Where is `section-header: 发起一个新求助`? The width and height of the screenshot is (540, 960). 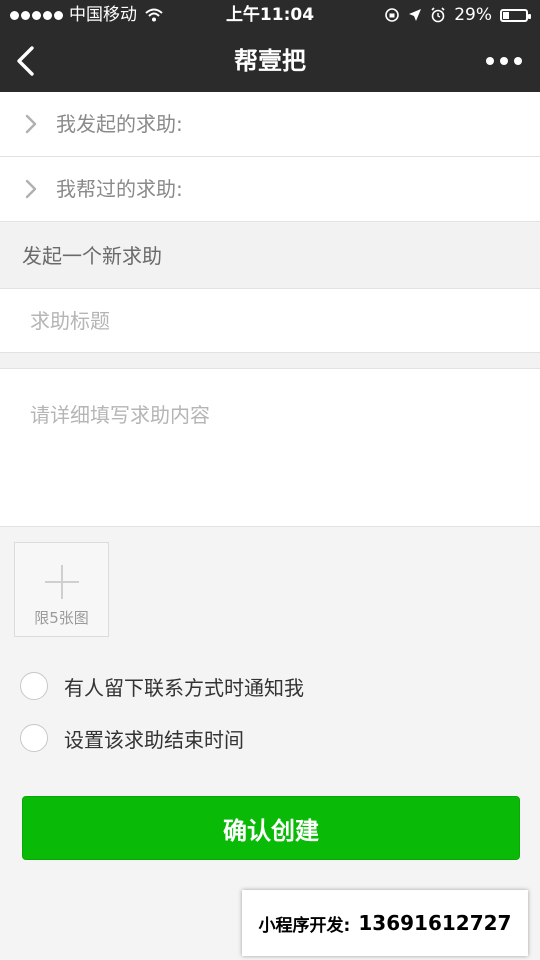
section-header: 发起一个新求助 is located at coordinates (270, 256).